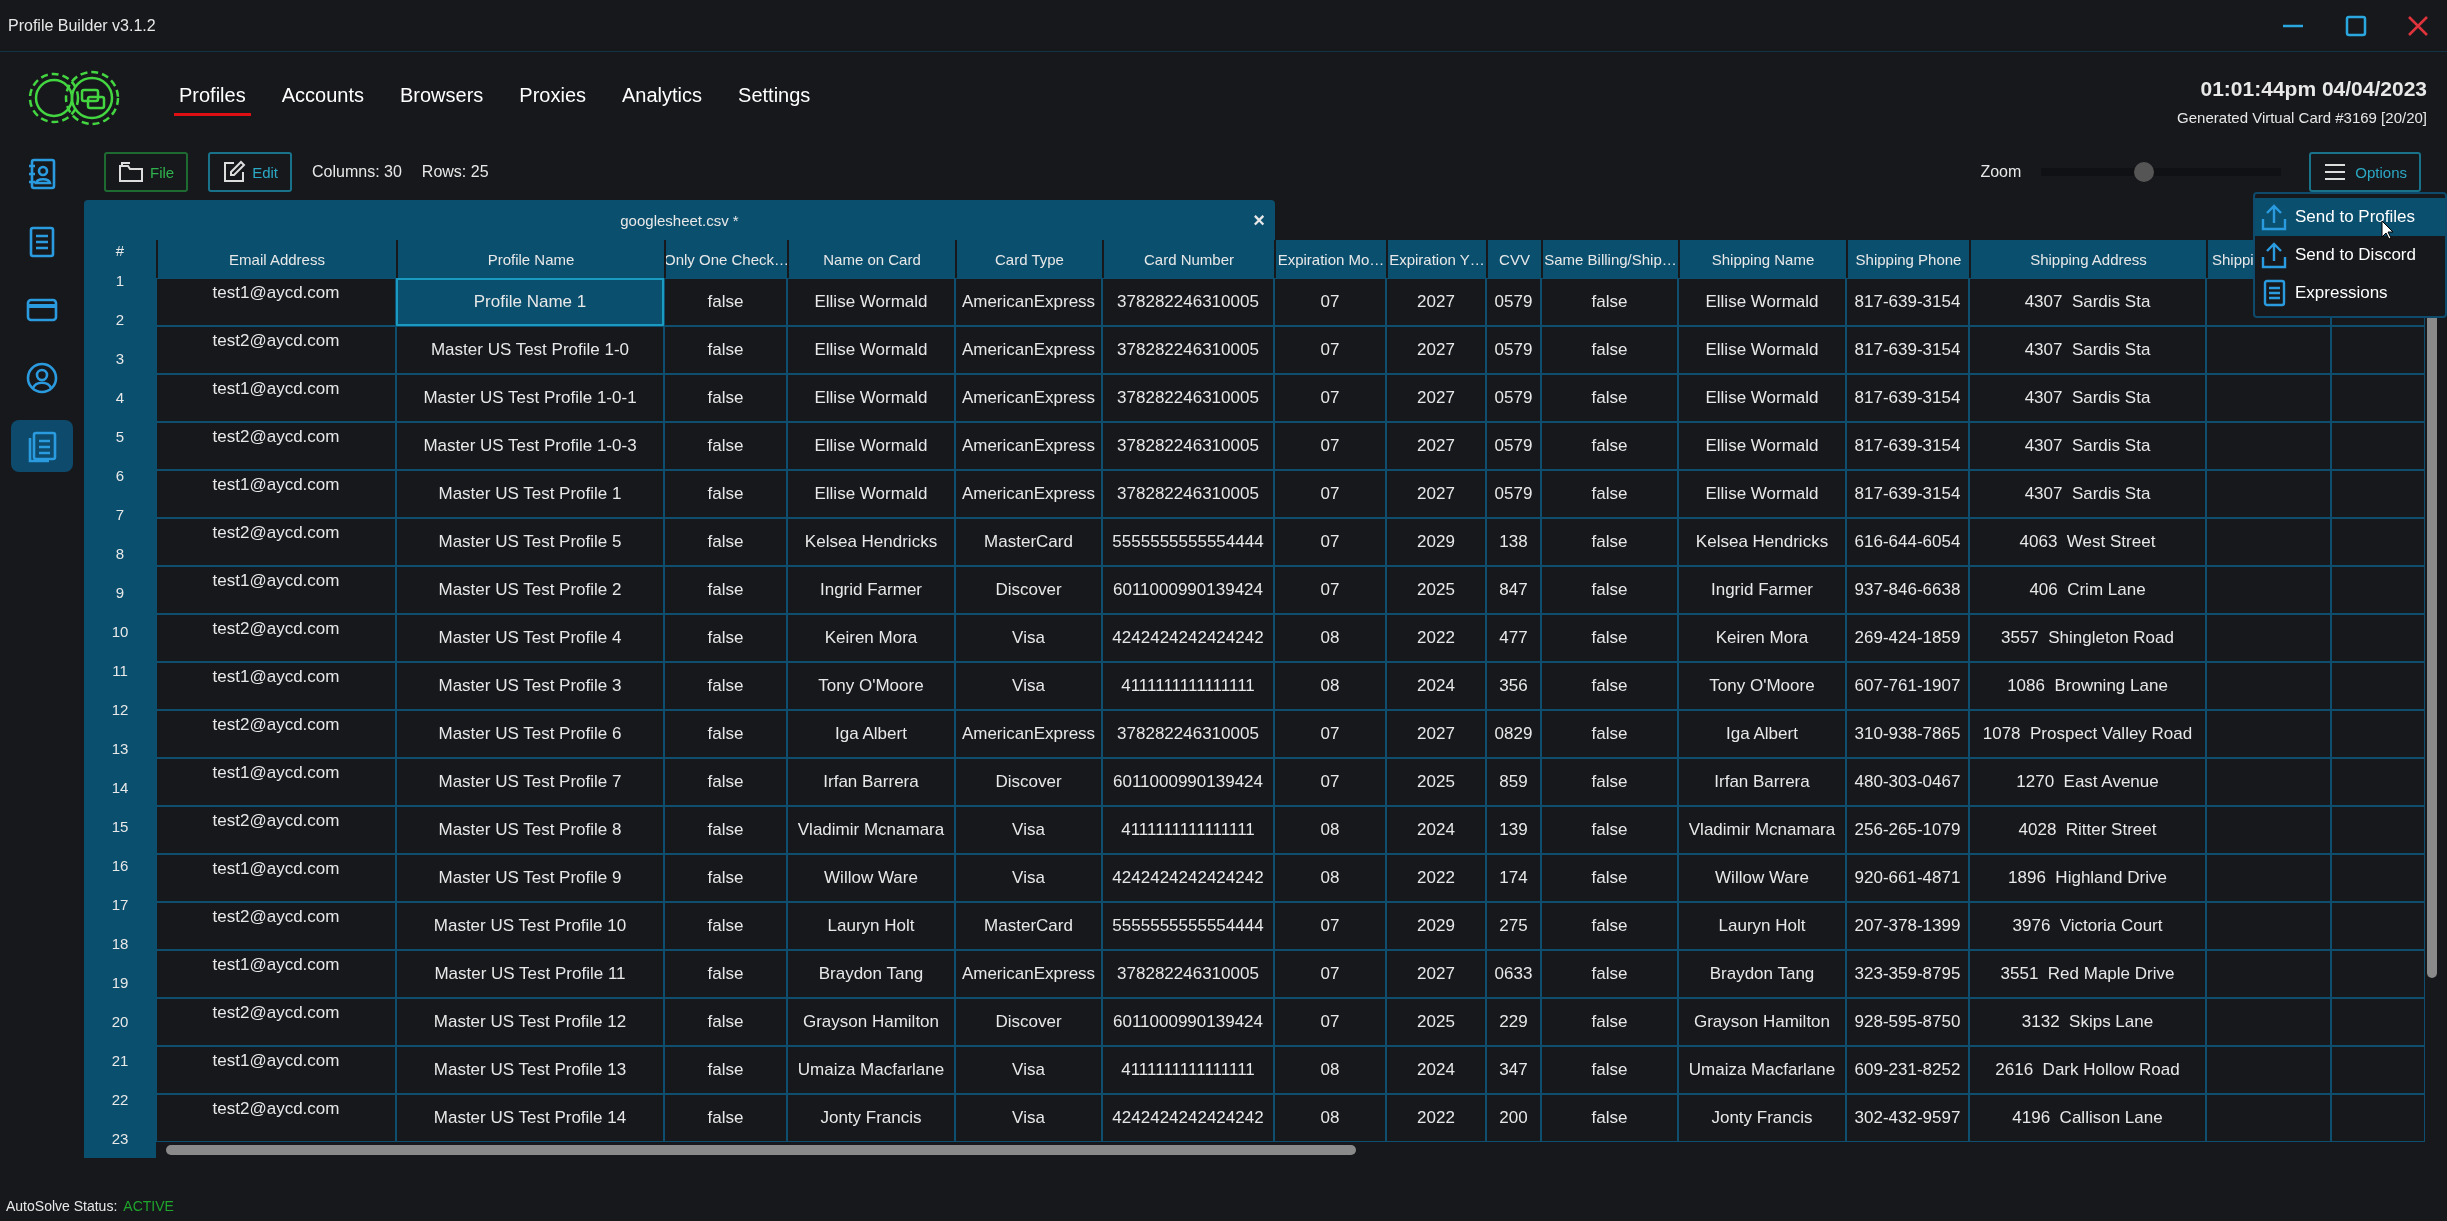  I want to click on nav-tab: Browsers, so click(441, 98).